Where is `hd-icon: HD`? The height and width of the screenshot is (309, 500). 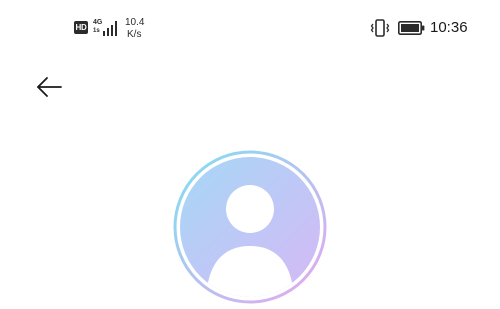 hd-icon: HD is located at coordinates (81, 27).